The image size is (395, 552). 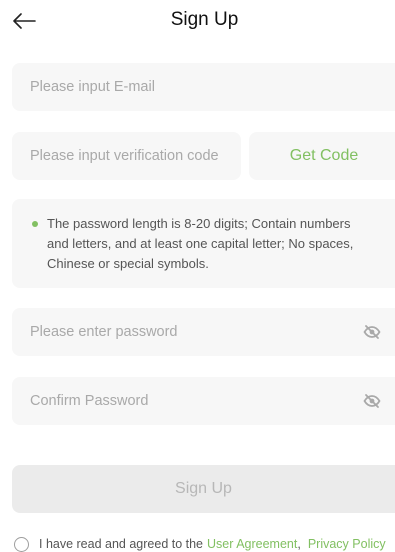 What do you see at coordinates (128, 263) in the screenshot?
I see `password-hint-line: Chinese or special symbols.` at bounding box center [128, 263].